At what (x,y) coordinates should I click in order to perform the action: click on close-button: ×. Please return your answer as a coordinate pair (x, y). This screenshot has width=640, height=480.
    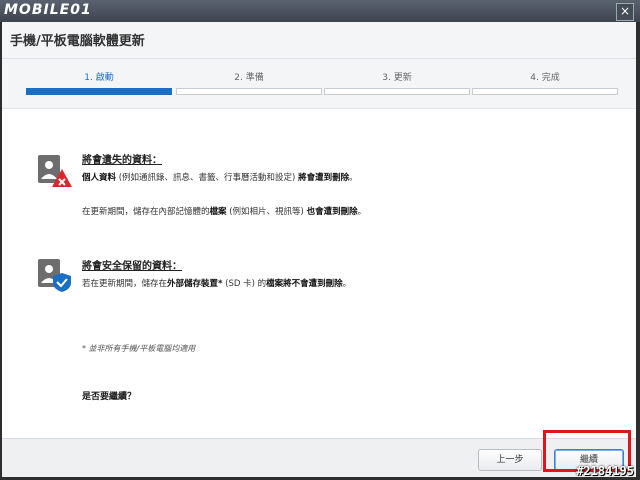
    Looking at the image, I should click on (625, 12).